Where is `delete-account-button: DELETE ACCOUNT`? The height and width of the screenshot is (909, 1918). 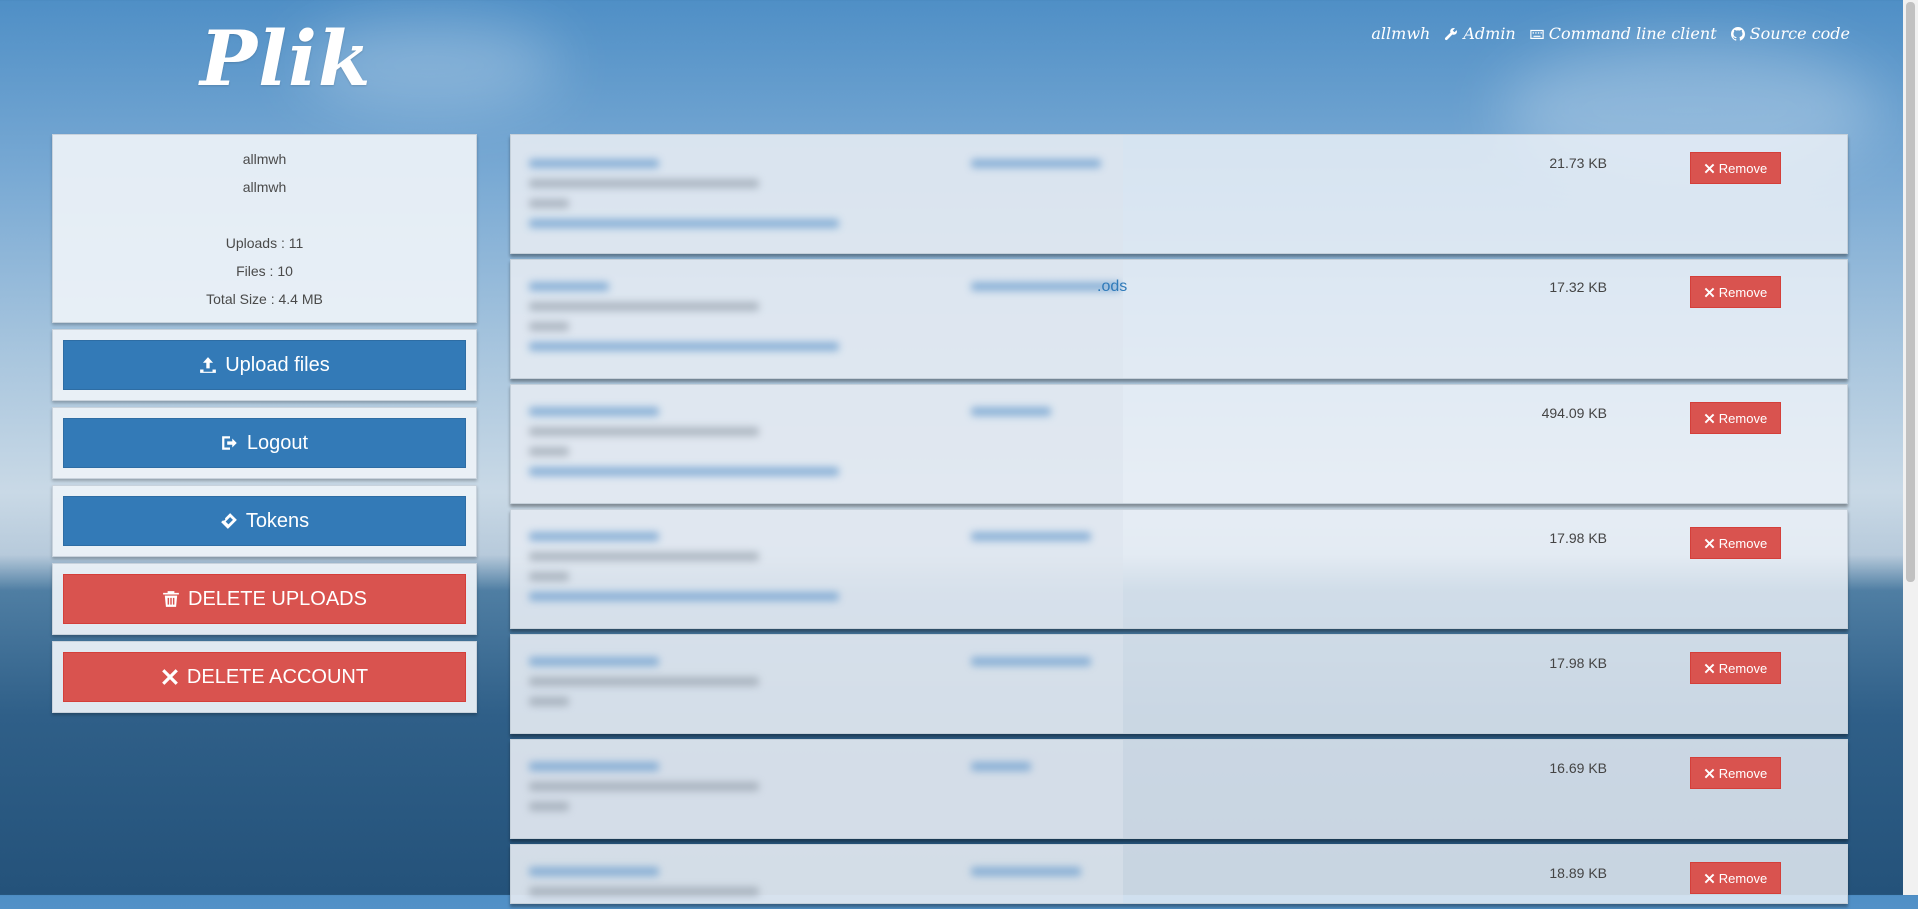 delete-account-button: DELETE ACCOUNT is located at coordinates (264, 677).